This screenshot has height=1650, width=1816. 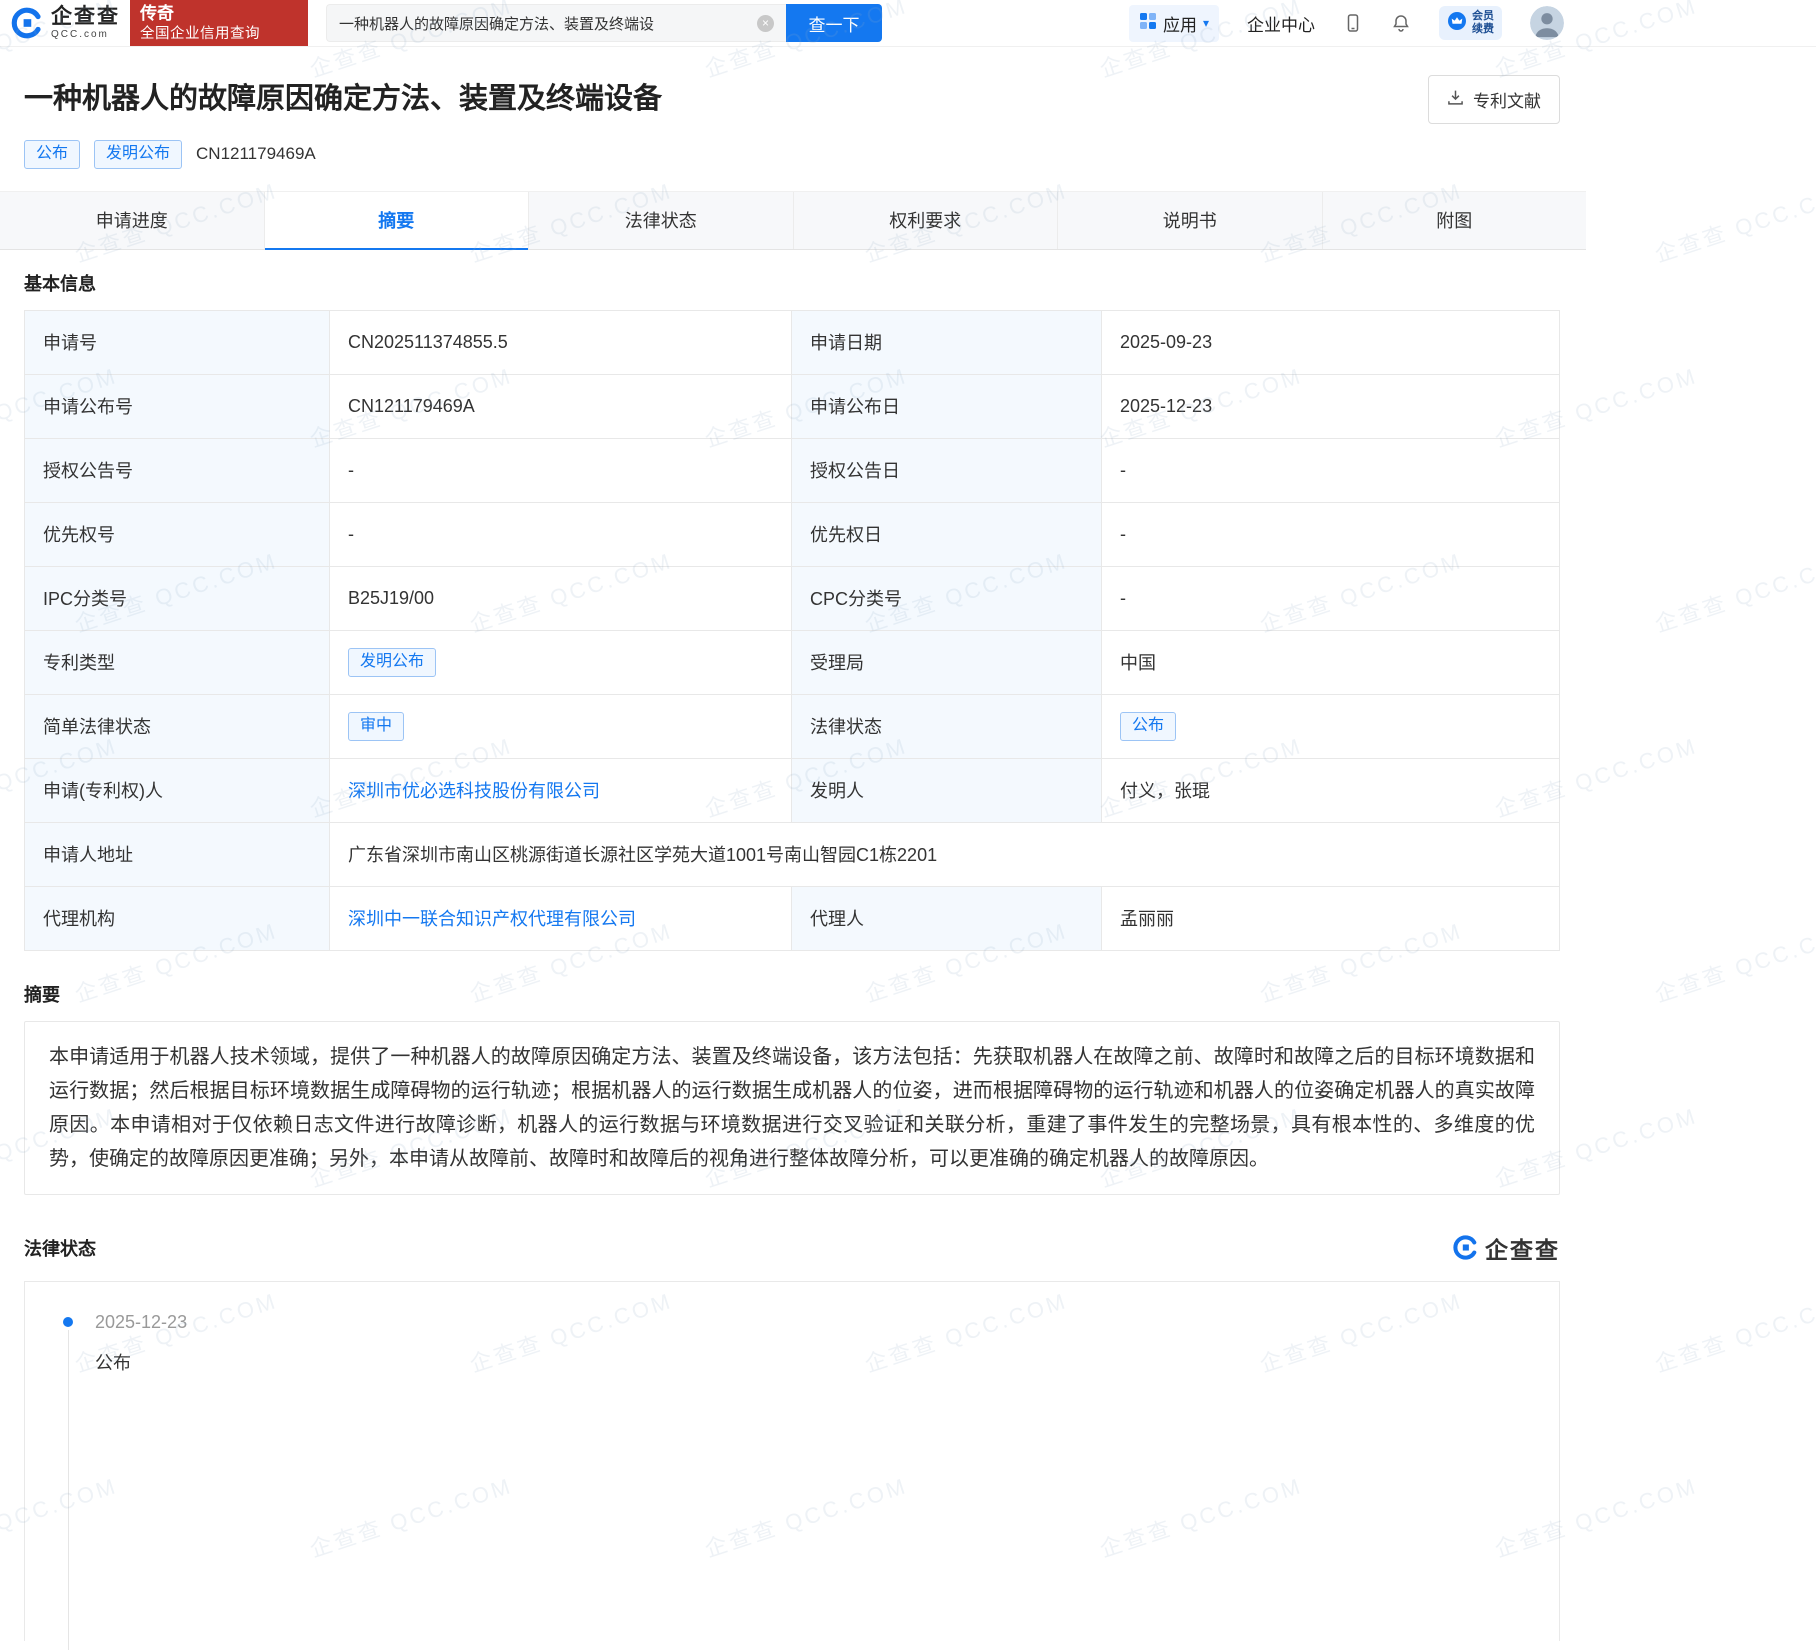 I want to click on promo-banner: 传奇 全国企业信用查询, so click(x=219, y=23).